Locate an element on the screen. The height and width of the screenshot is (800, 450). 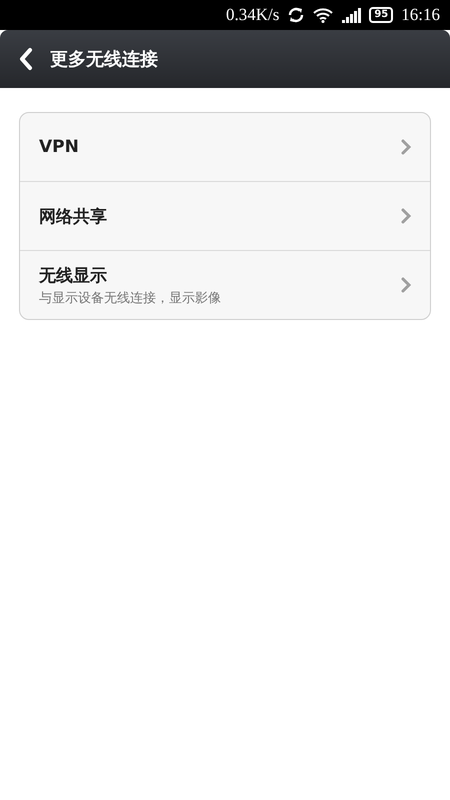
back-icon is located at coordinates (26, 59).